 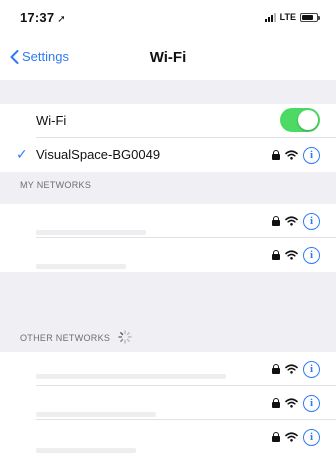 What do you see at coordinates (65, 338) in the screenshot?
I see `other-networks-header: OTHER NETWORKS` at bounding box center [65, 338].